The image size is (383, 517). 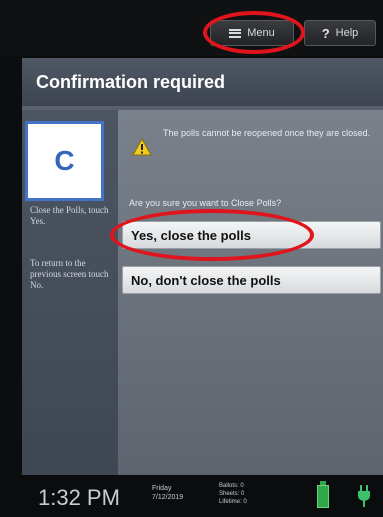 I want to click on menu-highlight-ring, so click(x=254, y=32).